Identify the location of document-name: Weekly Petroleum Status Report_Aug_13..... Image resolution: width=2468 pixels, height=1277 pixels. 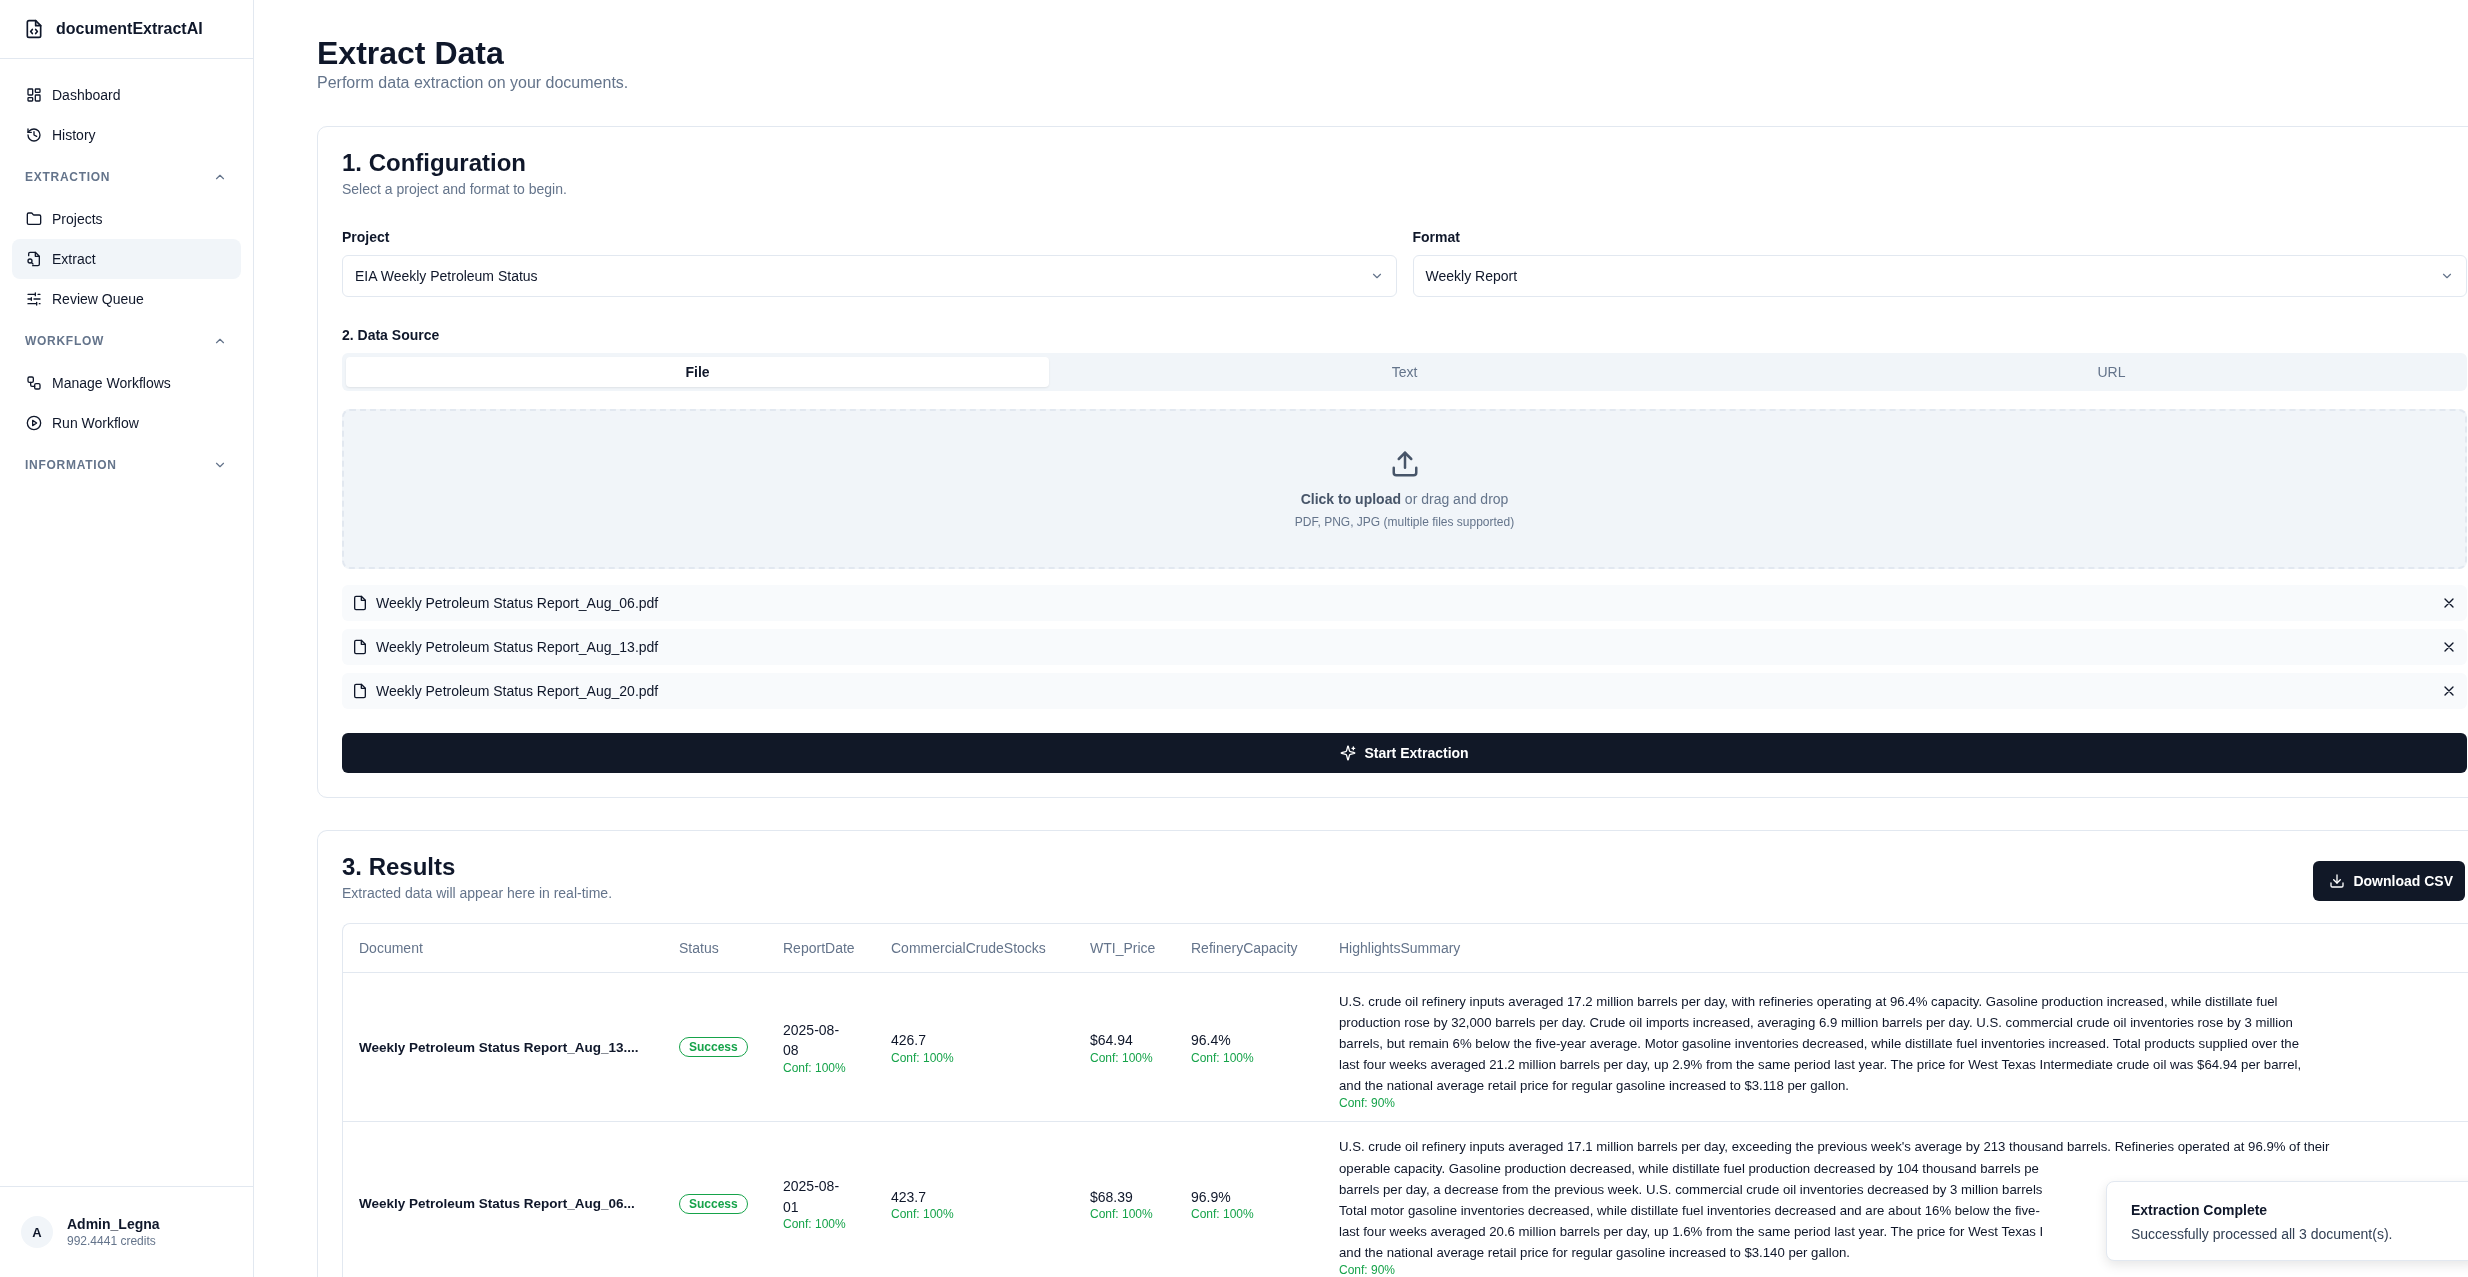
(499, 1047).